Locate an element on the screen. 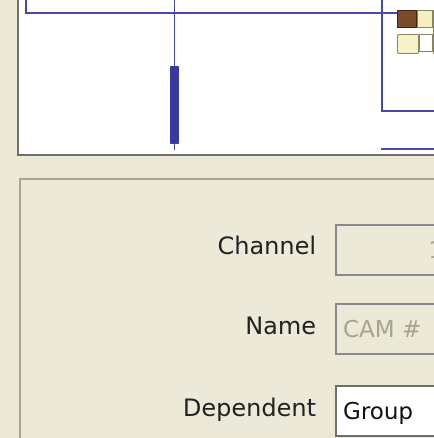  dependent-select: Group is located at coordinates (384, 411).